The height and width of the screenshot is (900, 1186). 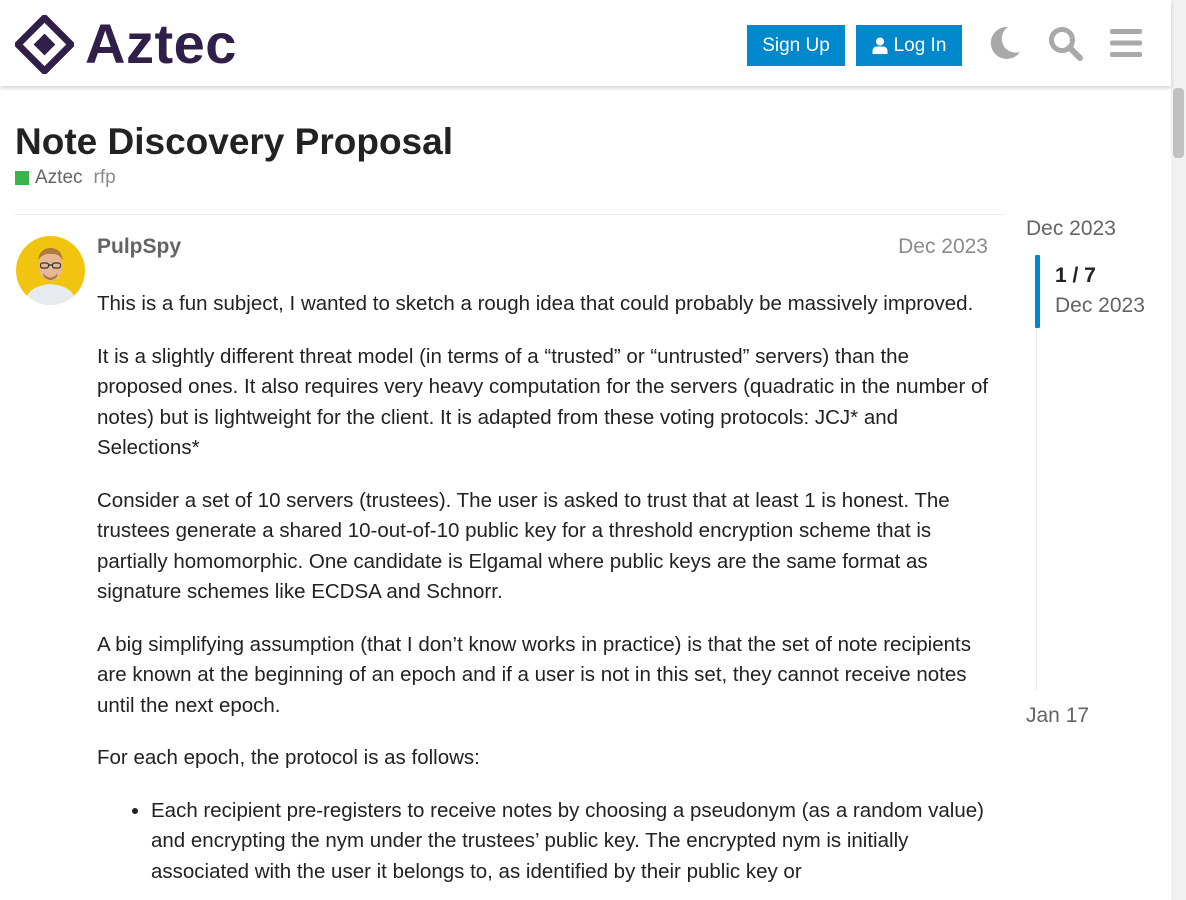 What do you see at coordinates (585, 43) in the screenshot?
I see `site-header: Aztec Sign Up Log In` at bounding box center [585, 43].